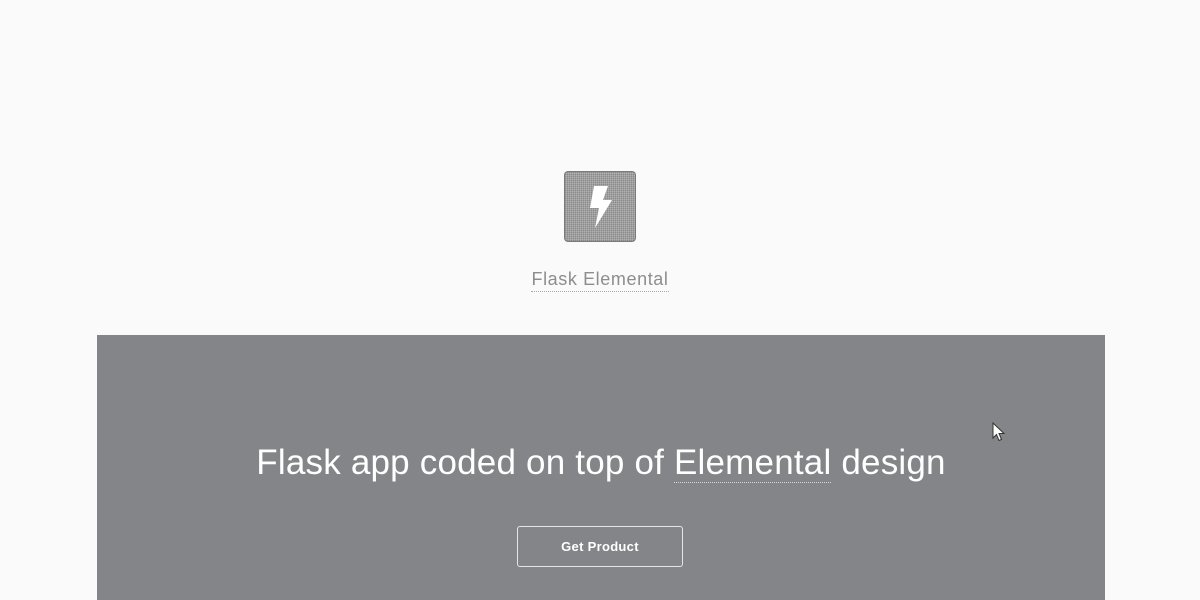 The image size is (1200, 600). I want to click on brand-name-link: Flask Elemental, so click(600, 280).